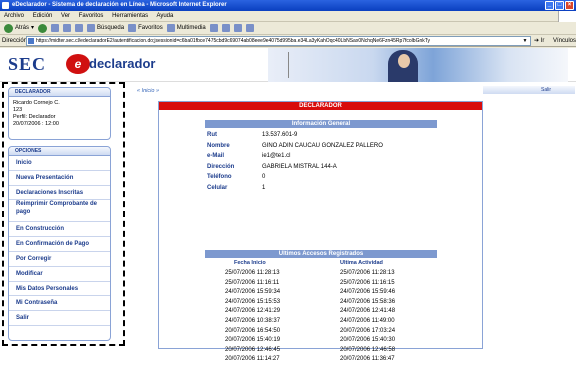  Describe the element at coordinates (59, 230) in the screenshot. I see `menu-item-en-construccion: En Construcción` at that location.